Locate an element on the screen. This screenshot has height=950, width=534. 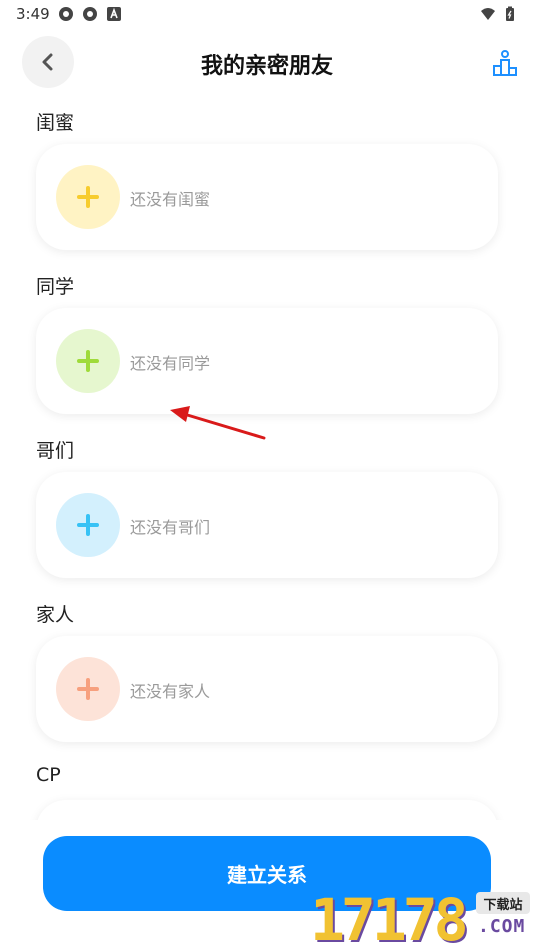
watermark-badge: 下载站 is located at coordinates (503, 903).